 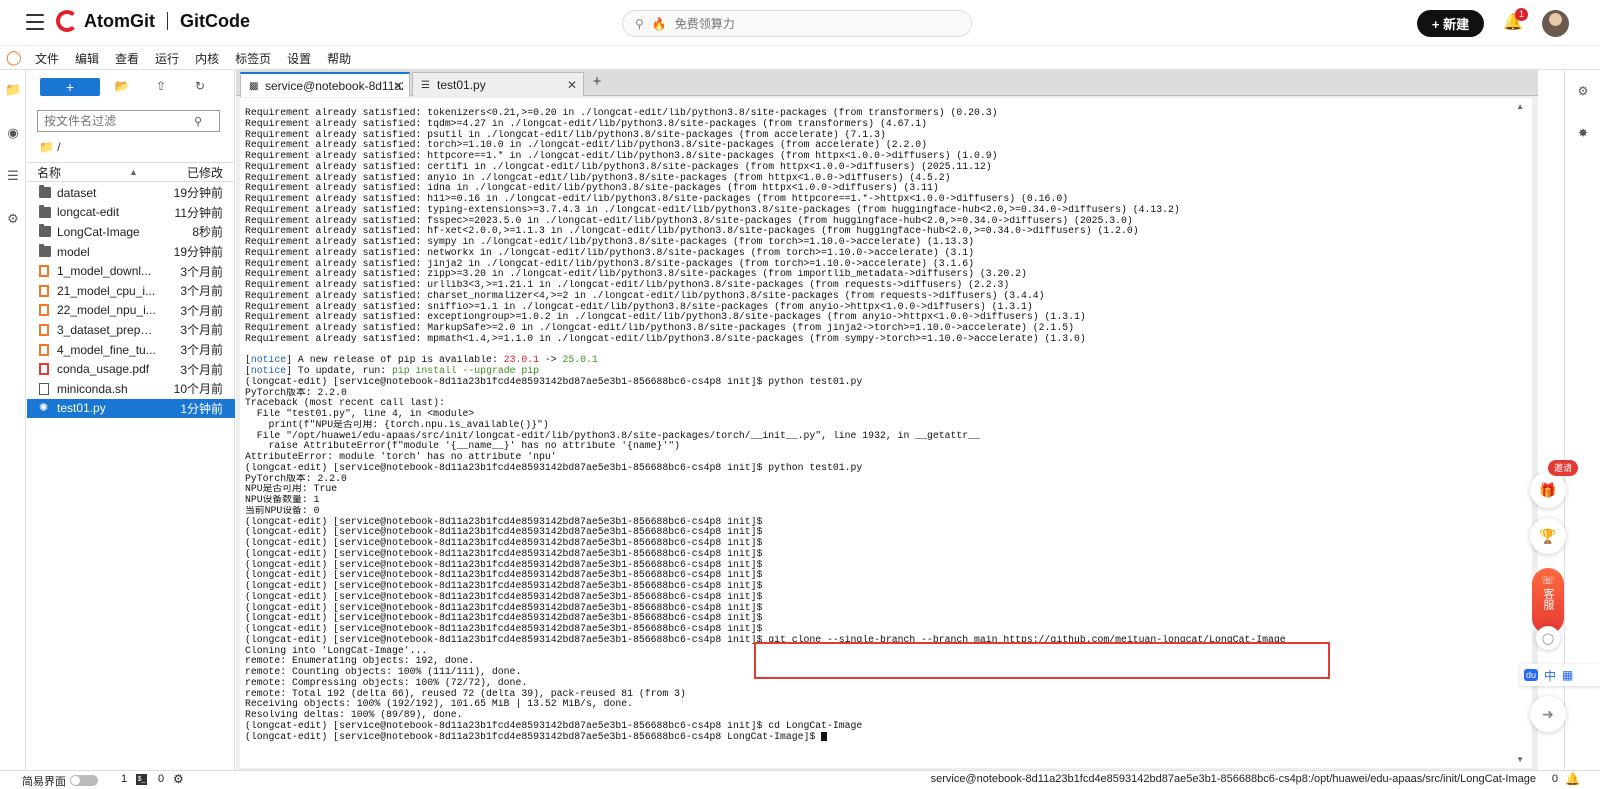 I want to click on product-name: GitCode, so click(x=215, y=20).